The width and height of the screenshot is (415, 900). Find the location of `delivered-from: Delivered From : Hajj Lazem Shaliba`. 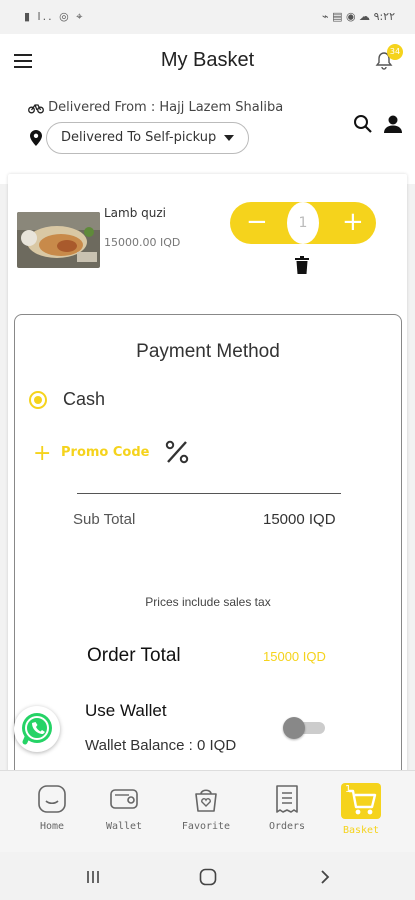

delivered-from: Delivered From : Hajj Lazem Shaliba is located at coordinates (155, 107).